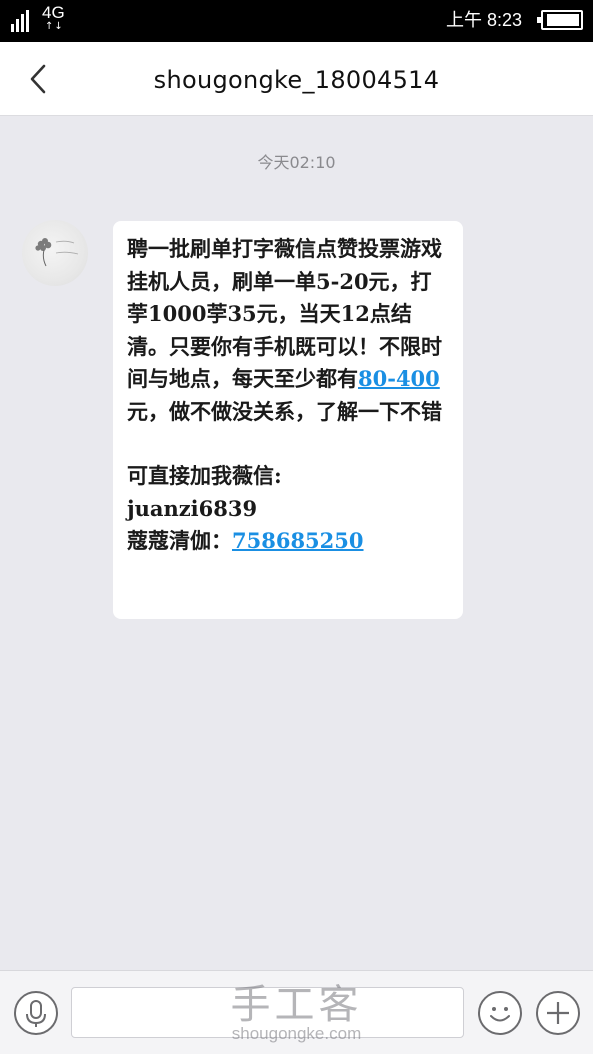 This screenshot has width=593, height=1054. What do you see at coordinates (179, 540) in the screenshot?
I see `qq-label: 蔻蔻清伽：` at bounding box center [179, 540].